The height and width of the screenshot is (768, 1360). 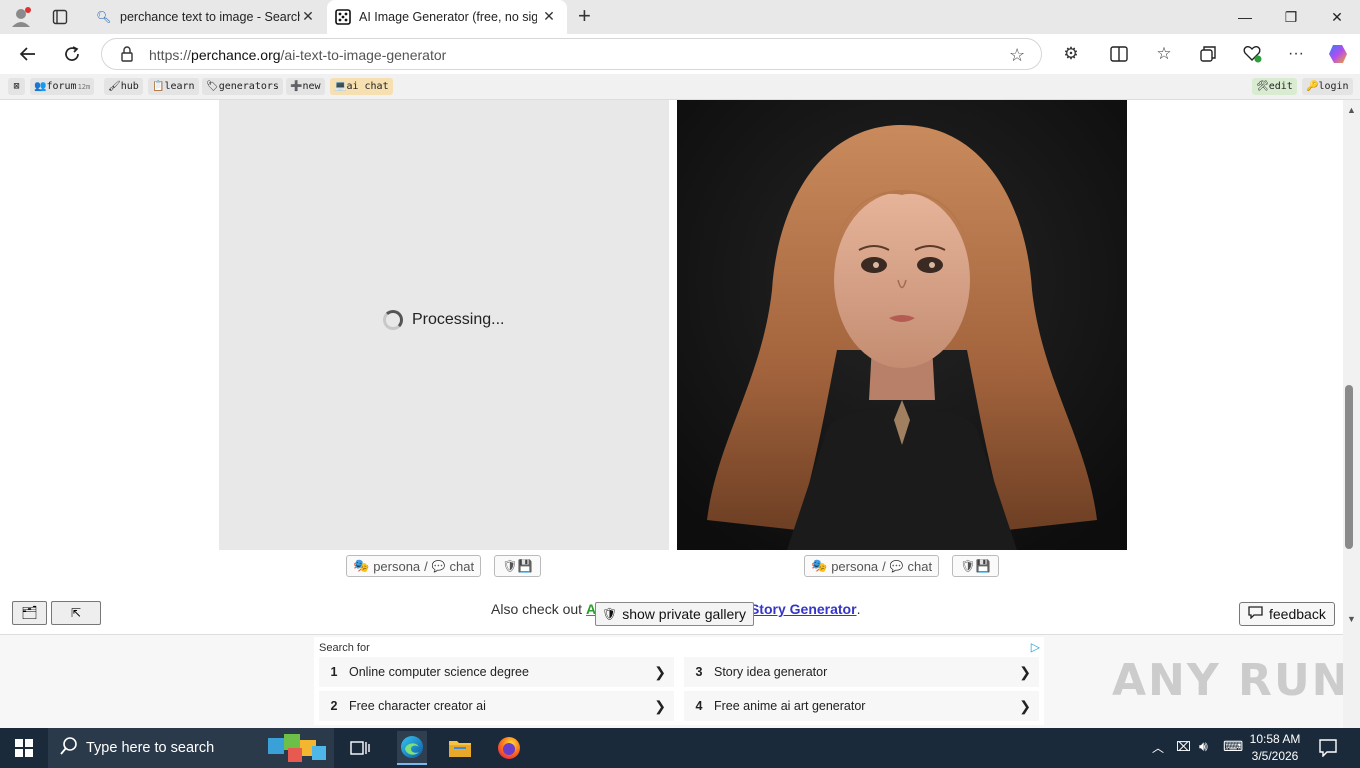 What do you see at coordinates (1158, 747) in the screenshot?
I see `show-hidden-icons-icon: ︿` at bounding box center [1158, 747].